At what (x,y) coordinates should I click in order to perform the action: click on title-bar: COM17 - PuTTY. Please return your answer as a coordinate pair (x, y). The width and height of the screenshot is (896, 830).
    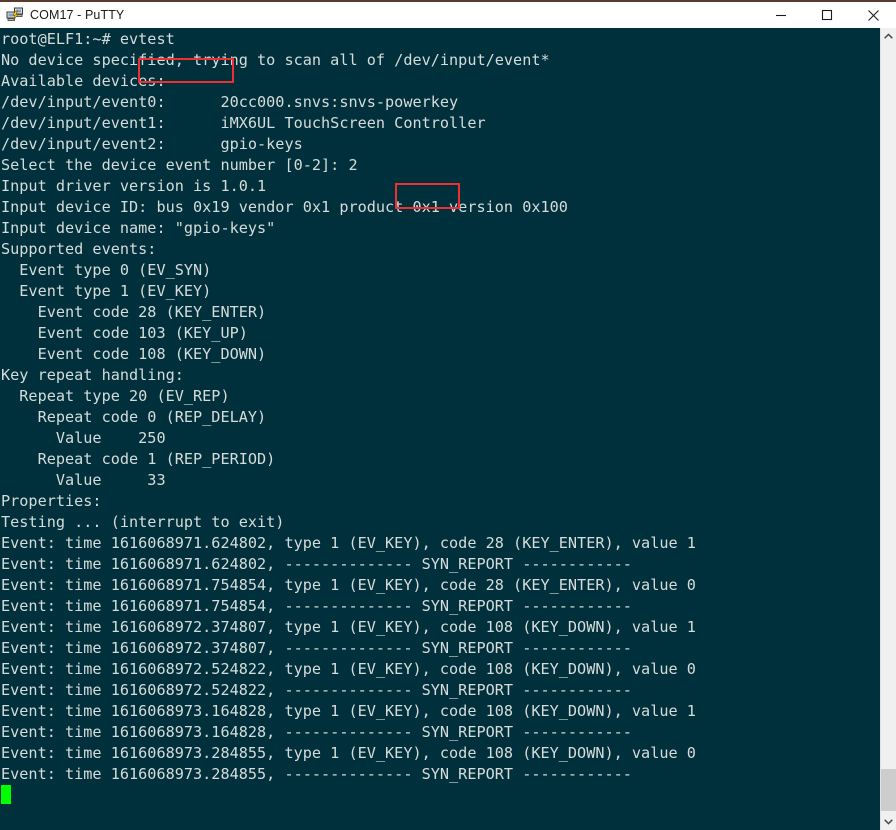
    Looking at the image, I should click on (448, 14).